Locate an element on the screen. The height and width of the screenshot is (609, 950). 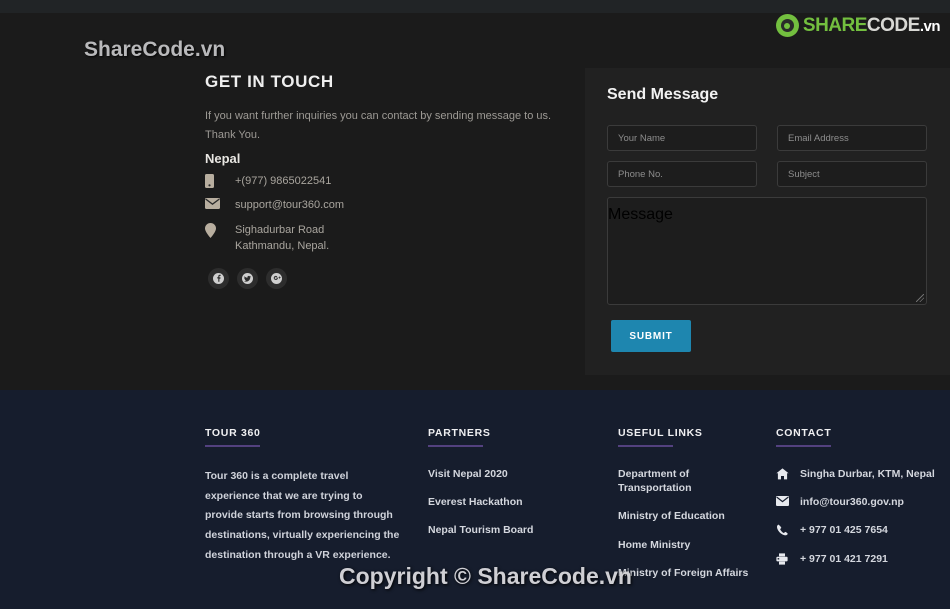
facebook-icon is located at coordinates (218, 278).